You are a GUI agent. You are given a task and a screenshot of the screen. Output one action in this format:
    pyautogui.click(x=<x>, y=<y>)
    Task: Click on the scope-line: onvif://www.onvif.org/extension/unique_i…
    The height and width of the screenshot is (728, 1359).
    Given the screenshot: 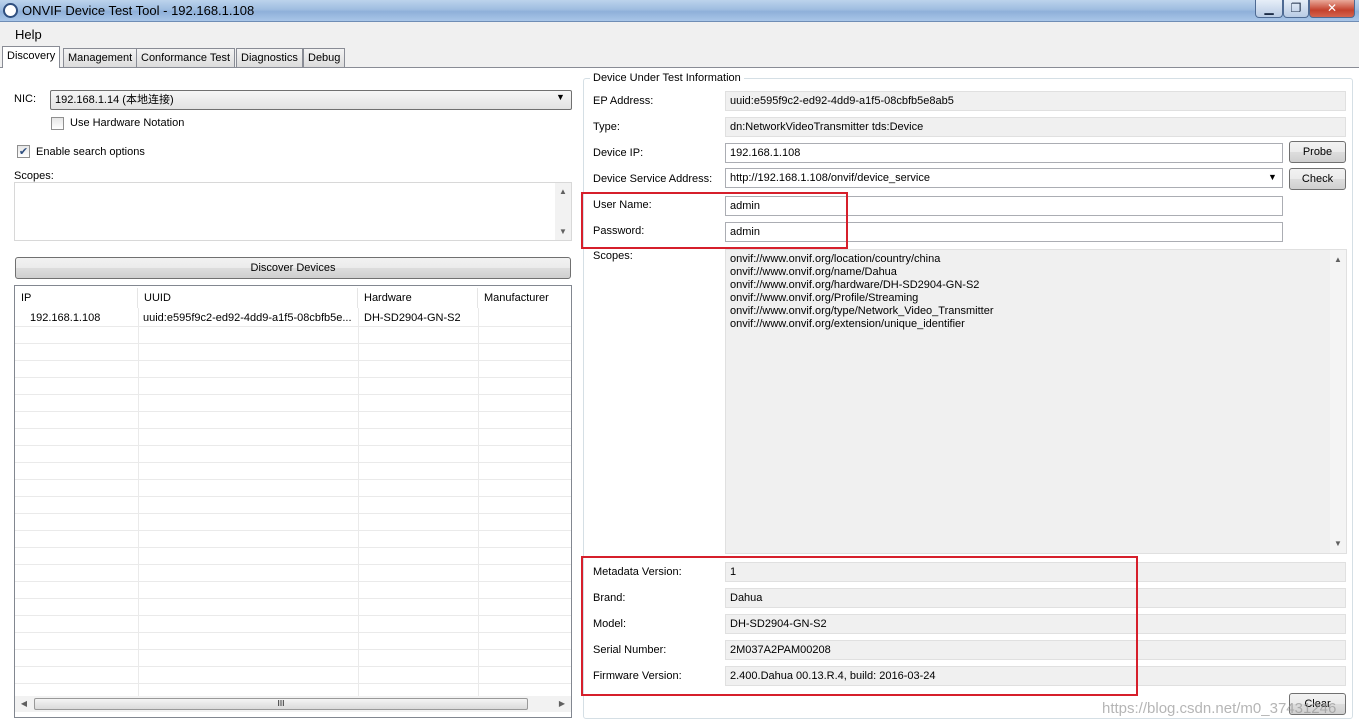 What is the action you would take?
    pyautogui.click(x=847, y=324)
    